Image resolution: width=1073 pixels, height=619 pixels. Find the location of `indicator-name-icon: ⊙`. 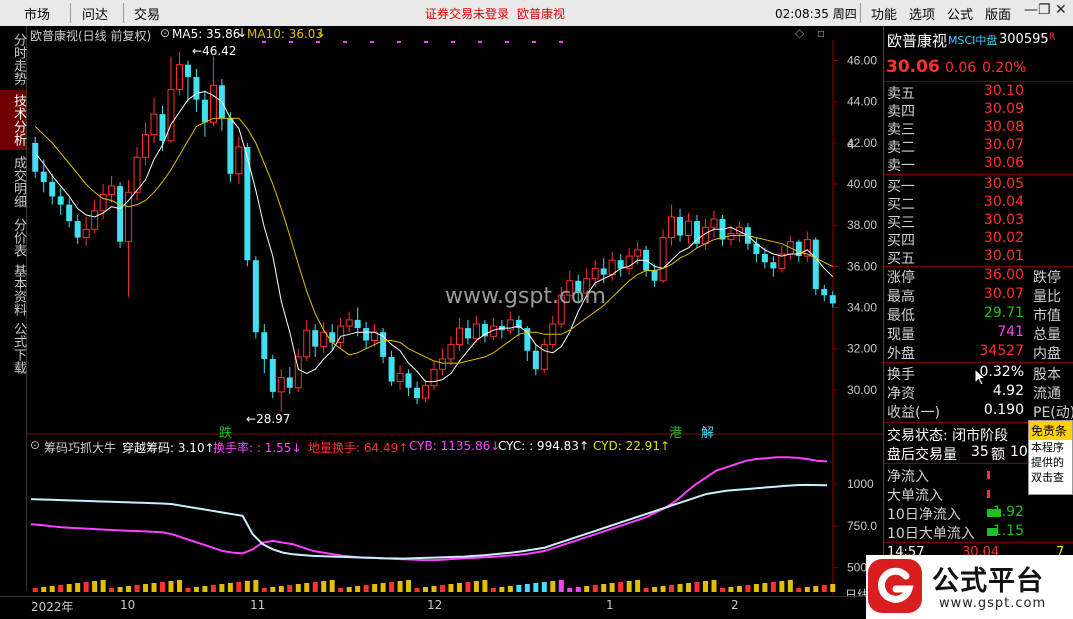

indicator-name-icon: ⊙ is located at coordinates (35, 445).